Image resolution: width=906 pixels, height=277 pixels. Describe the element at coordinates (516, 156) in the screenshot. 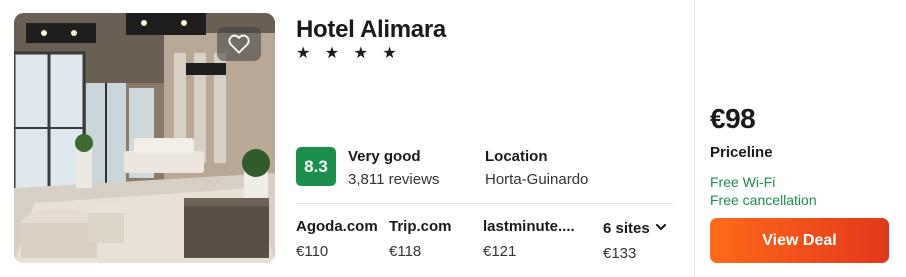

I see `location-label: Location` at that location.